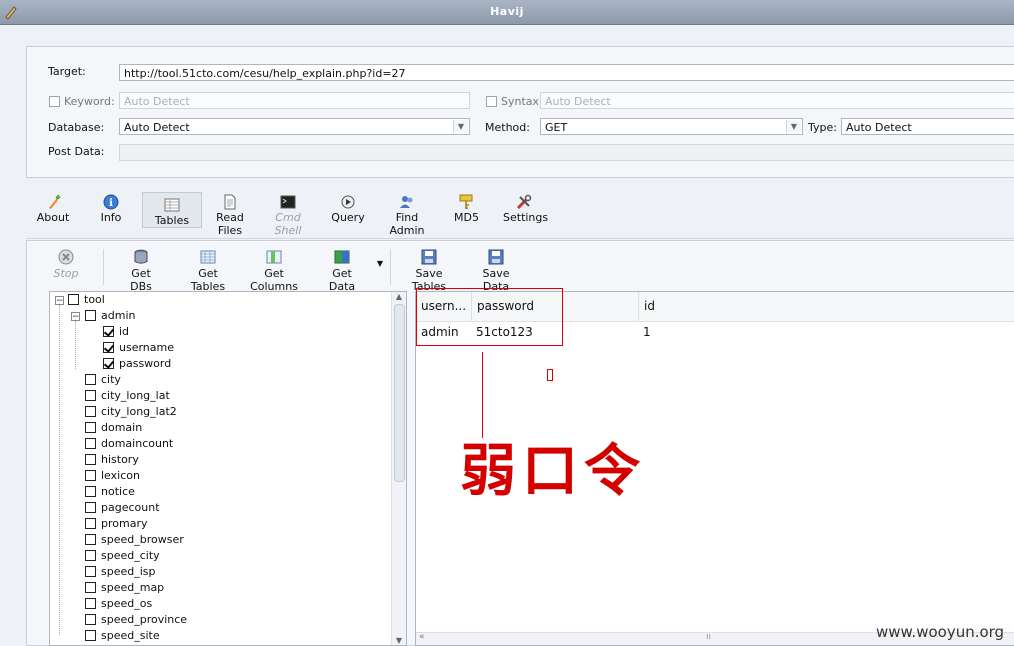 The height and width of the screenshot is (646, 1014). Describe the element at coordinates (142, 539) in the screenshot. I see `tree-node-label: speed_browser` at that location.